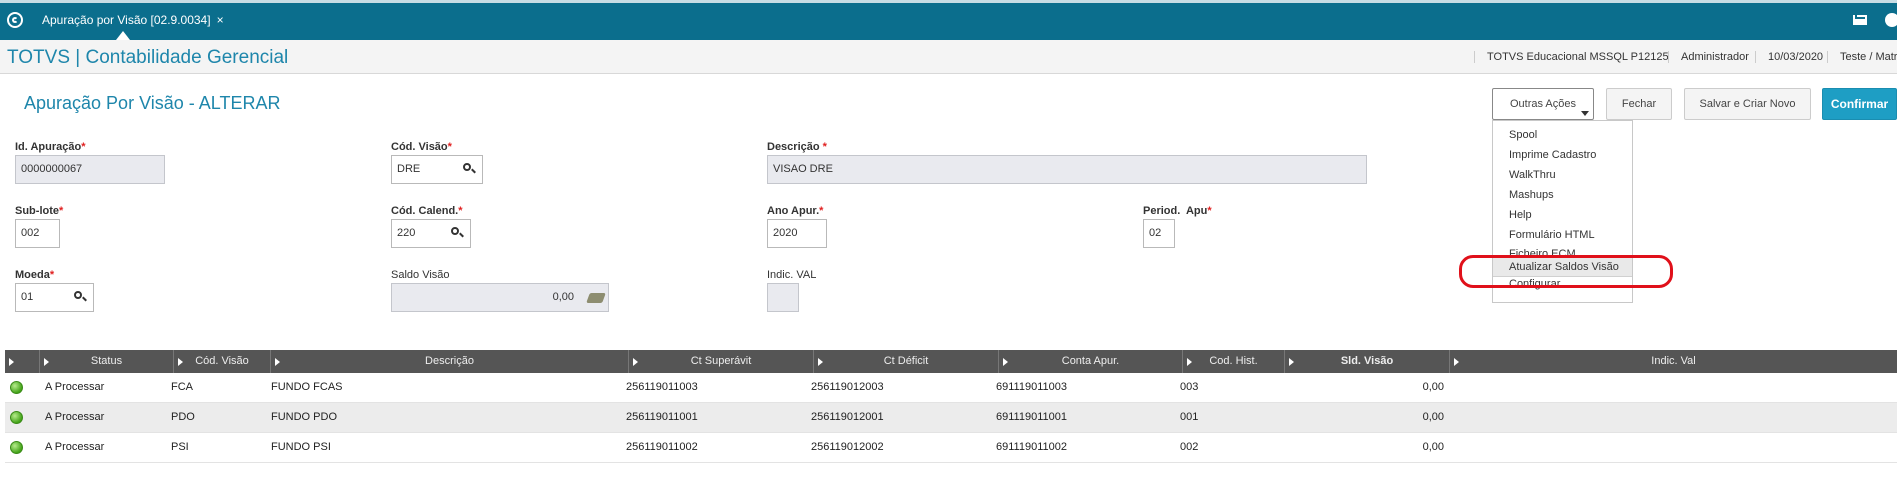  Describe the element at coordinates (792, 275) in the screenshot. I see `indic-val-label: Indic. VAL` at that location.